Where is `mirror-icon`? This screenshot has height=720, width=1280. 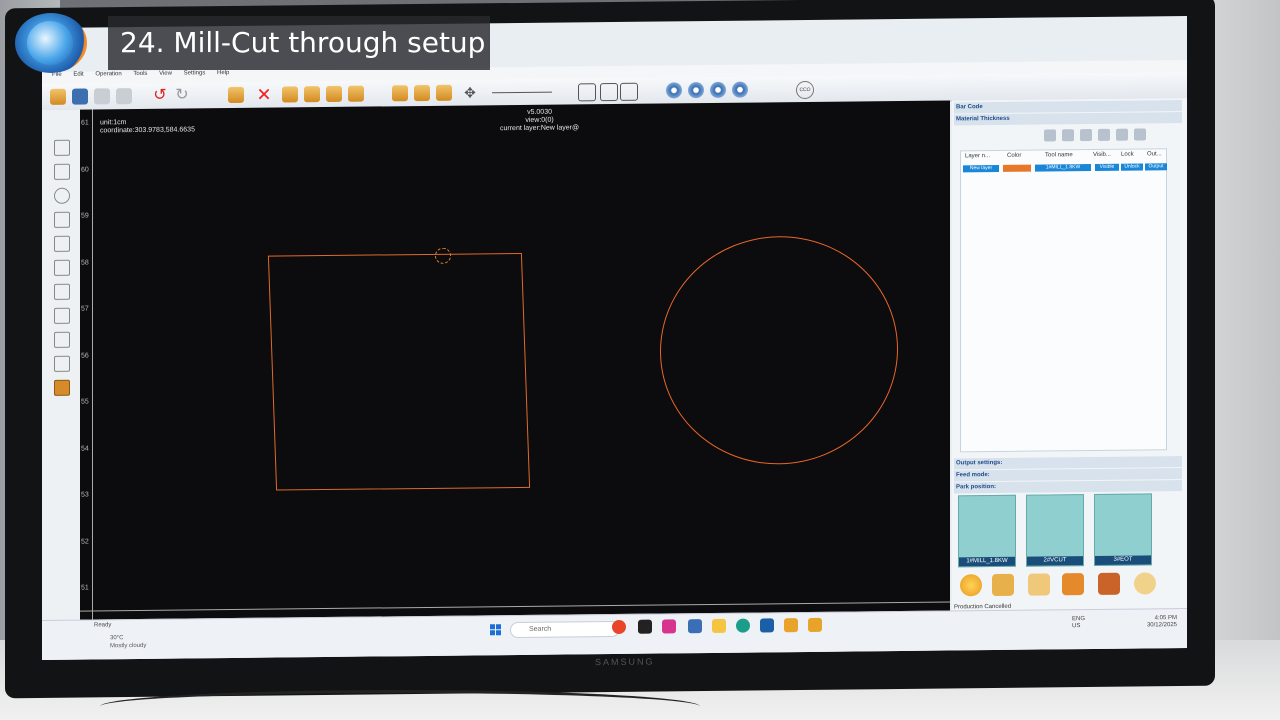
mirror-icon is located at coordinates (312, 94).